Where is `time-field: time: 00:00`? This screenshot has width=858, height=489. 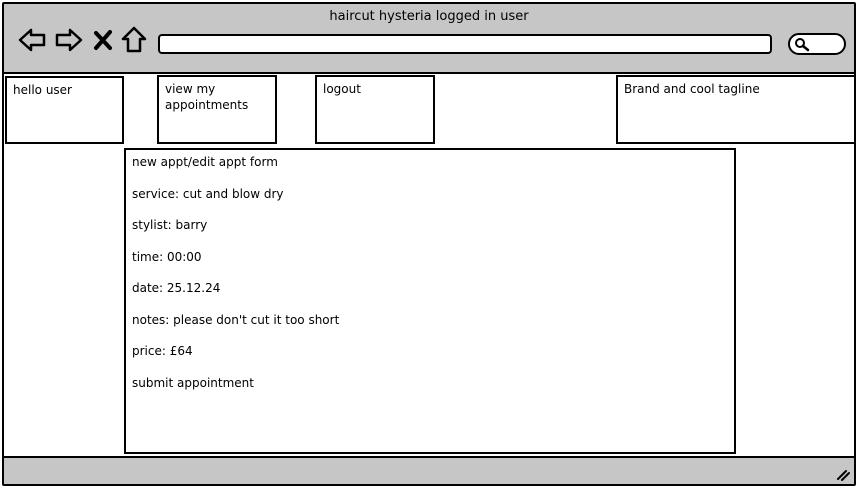 time-field: time: 00:00 is located at coordinates (430, 265).